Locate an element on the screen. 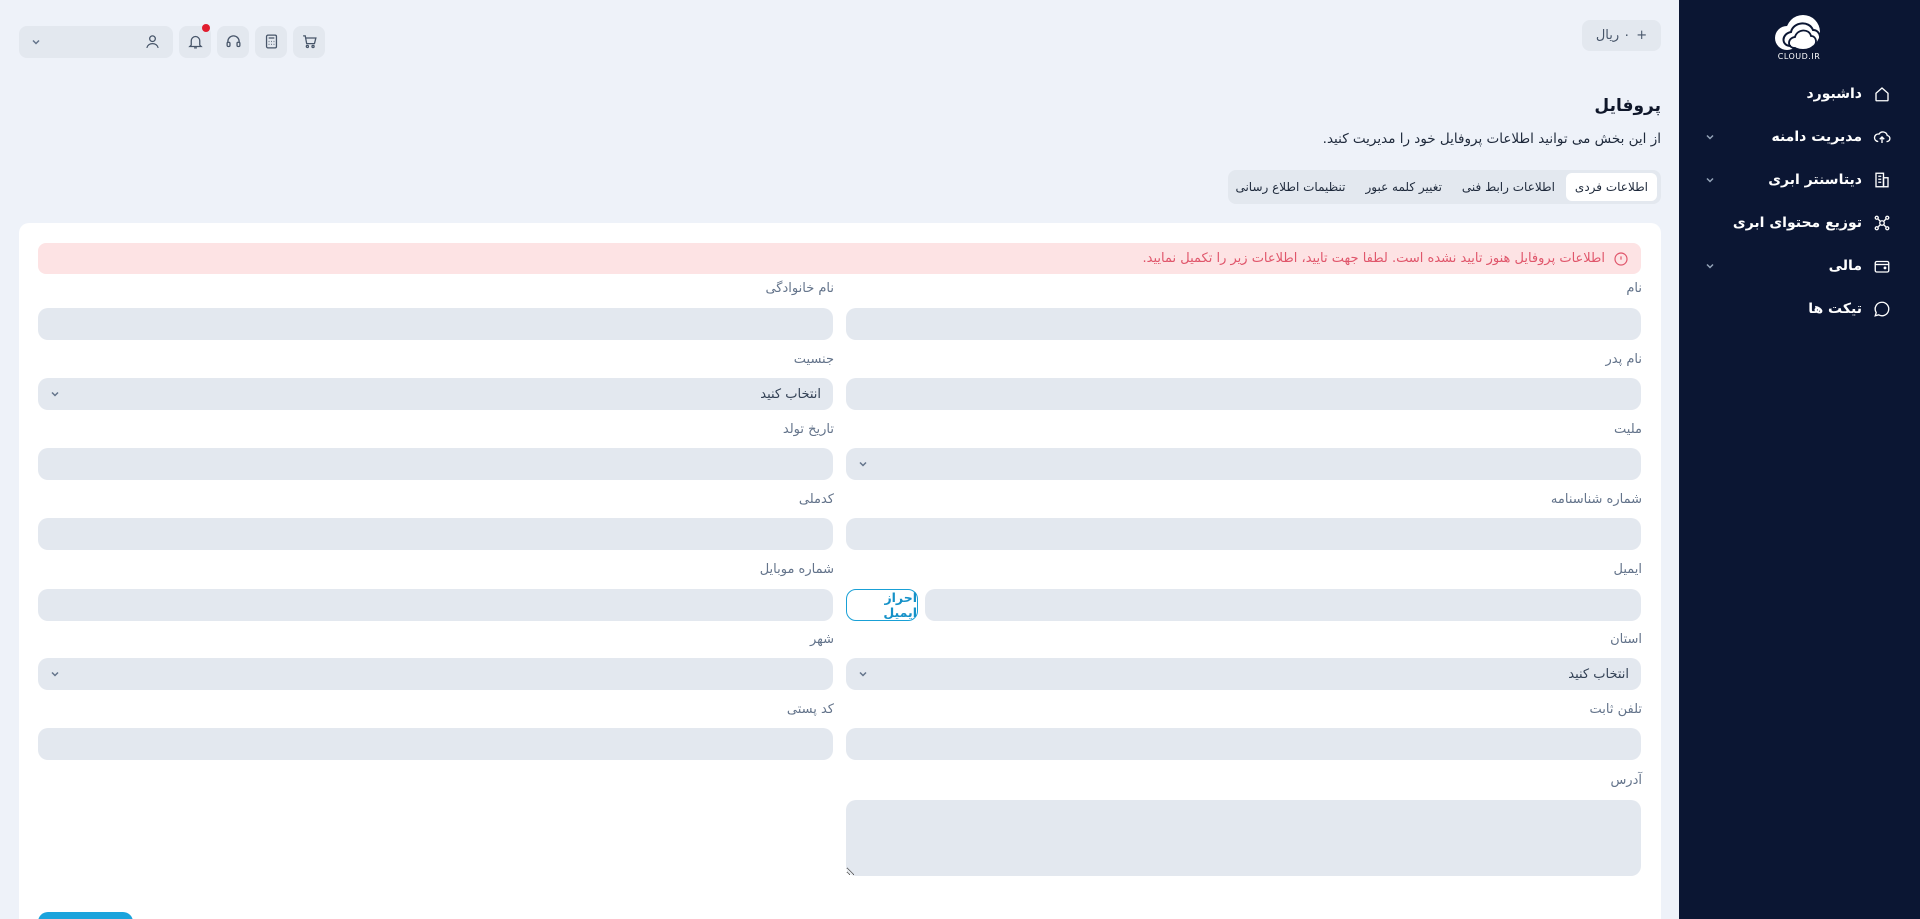 Image resolution: width=1920 pixels, height=919 pixels. brand-logo-text: CLOUD.IR is located at coordinates (1799, 56).